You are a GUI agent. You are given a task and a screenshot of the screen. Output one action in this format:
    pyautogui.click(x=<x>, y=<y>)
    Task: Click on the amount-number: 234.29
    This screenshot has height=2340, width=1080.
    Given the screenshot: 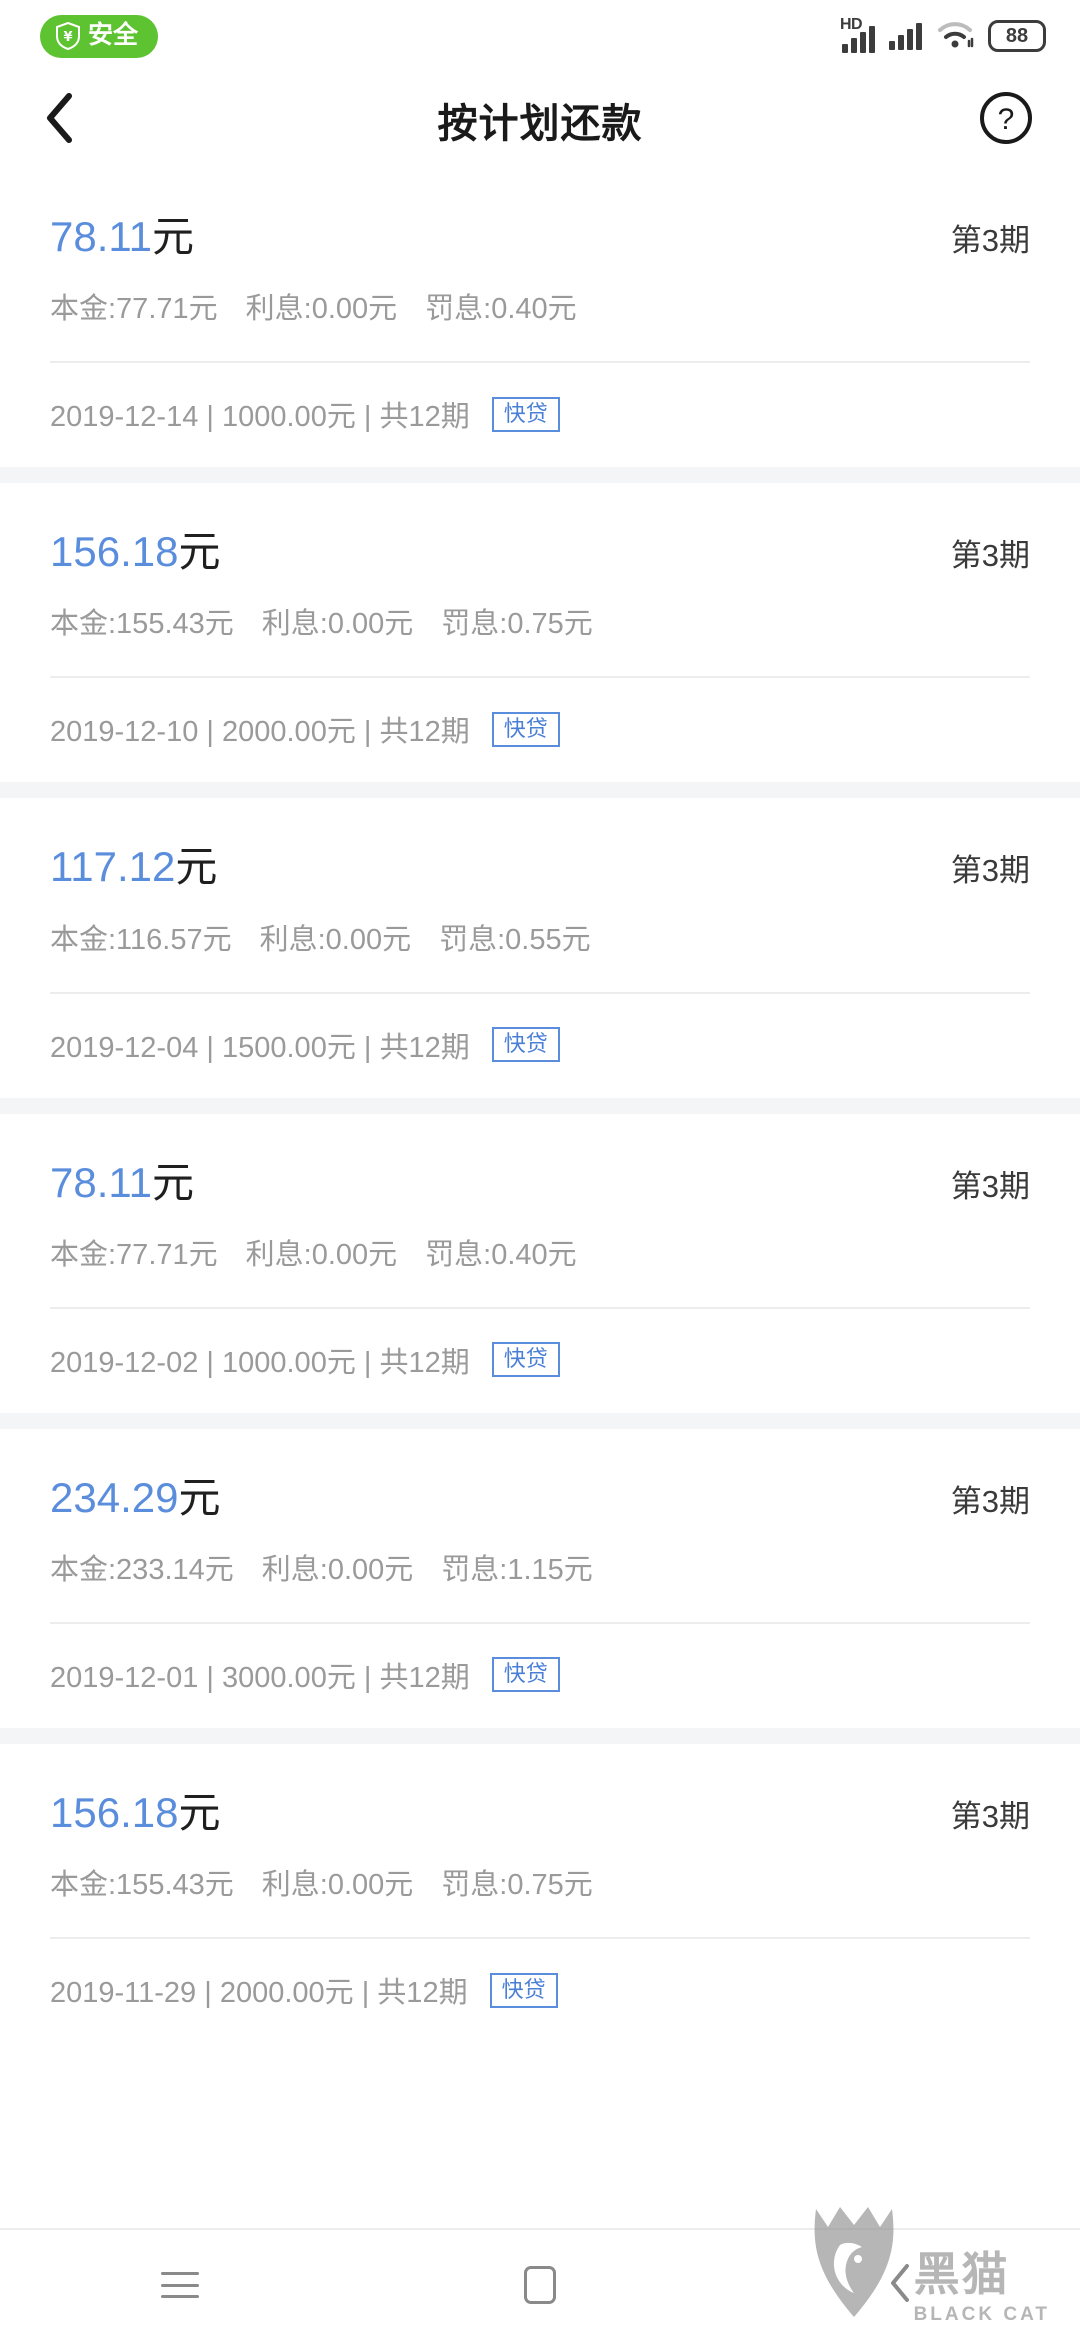 What is the action you would take?
    pyautogui.click(x=114, y=1497)
    